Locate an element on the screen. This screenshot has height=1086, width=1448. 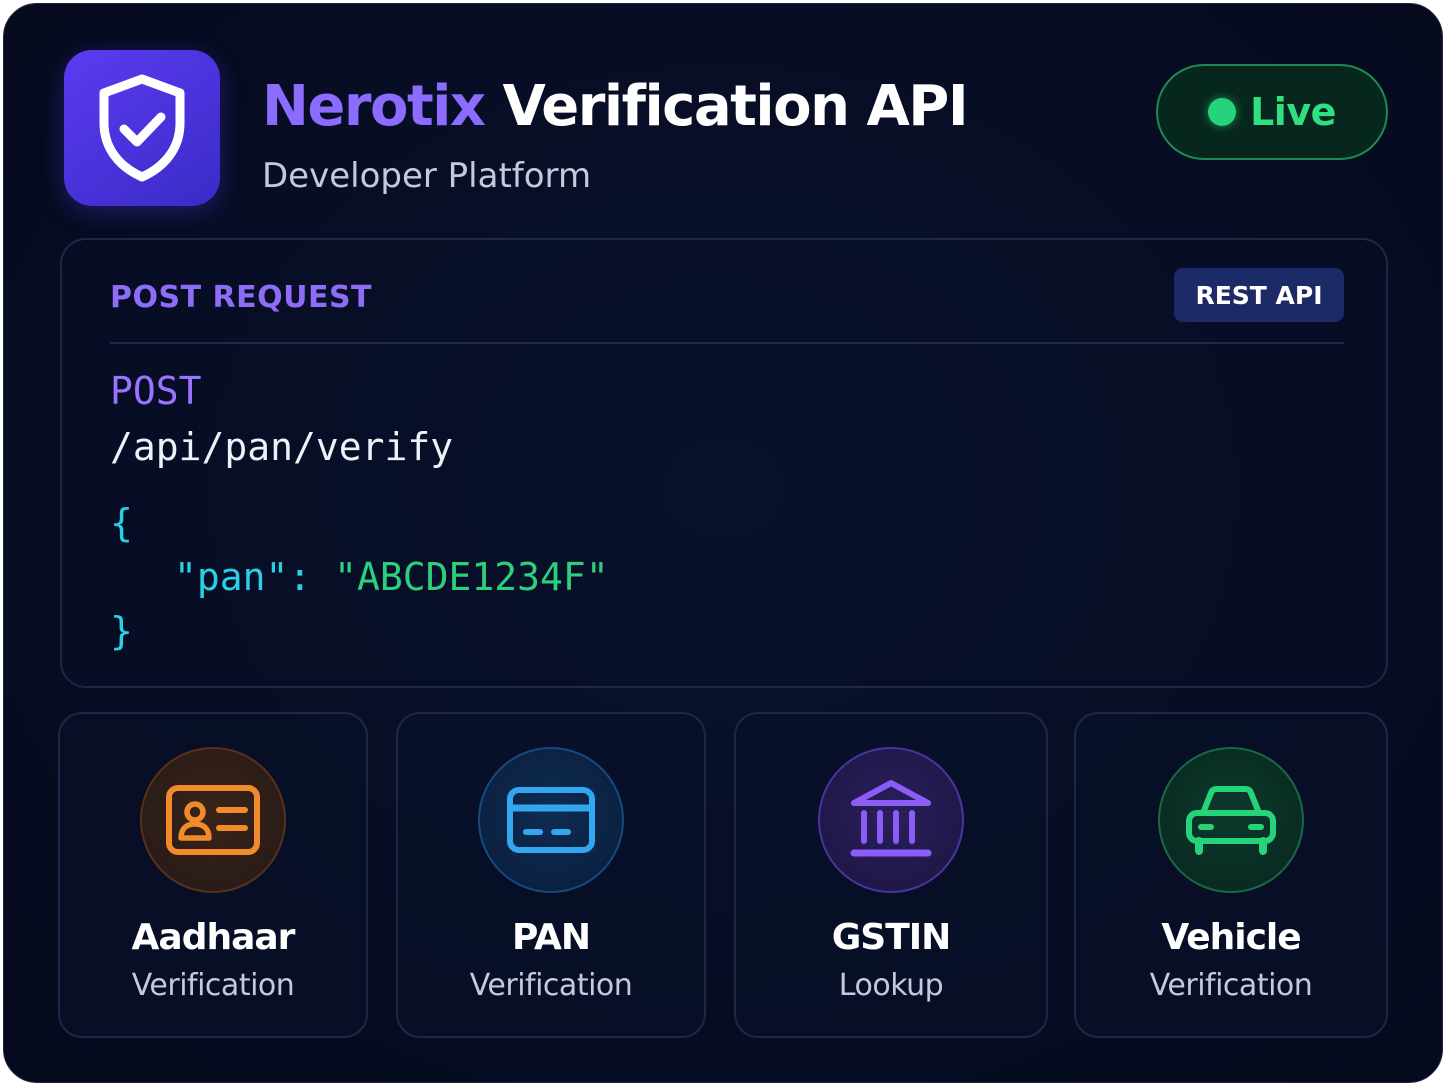
shield-check-icon is located at coordinates (142, 128).